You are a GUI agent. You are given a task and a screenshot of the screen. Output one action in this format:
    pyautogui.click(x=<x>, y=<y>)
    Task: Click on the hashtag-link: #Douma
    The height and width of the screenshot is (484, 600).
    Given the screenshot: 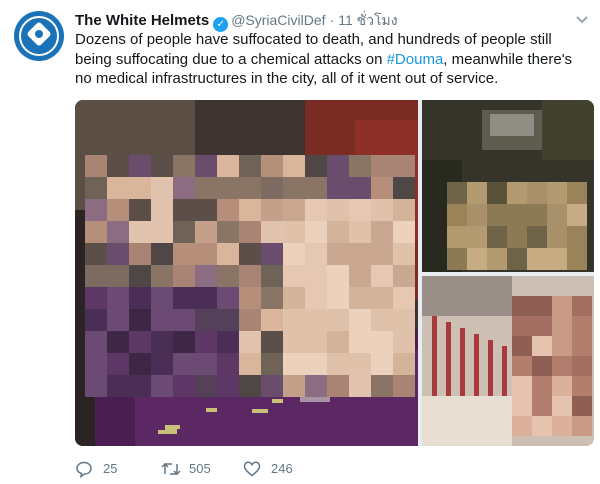 What is the action you would take?
    pyautogui.click(x=415, y=59)
    